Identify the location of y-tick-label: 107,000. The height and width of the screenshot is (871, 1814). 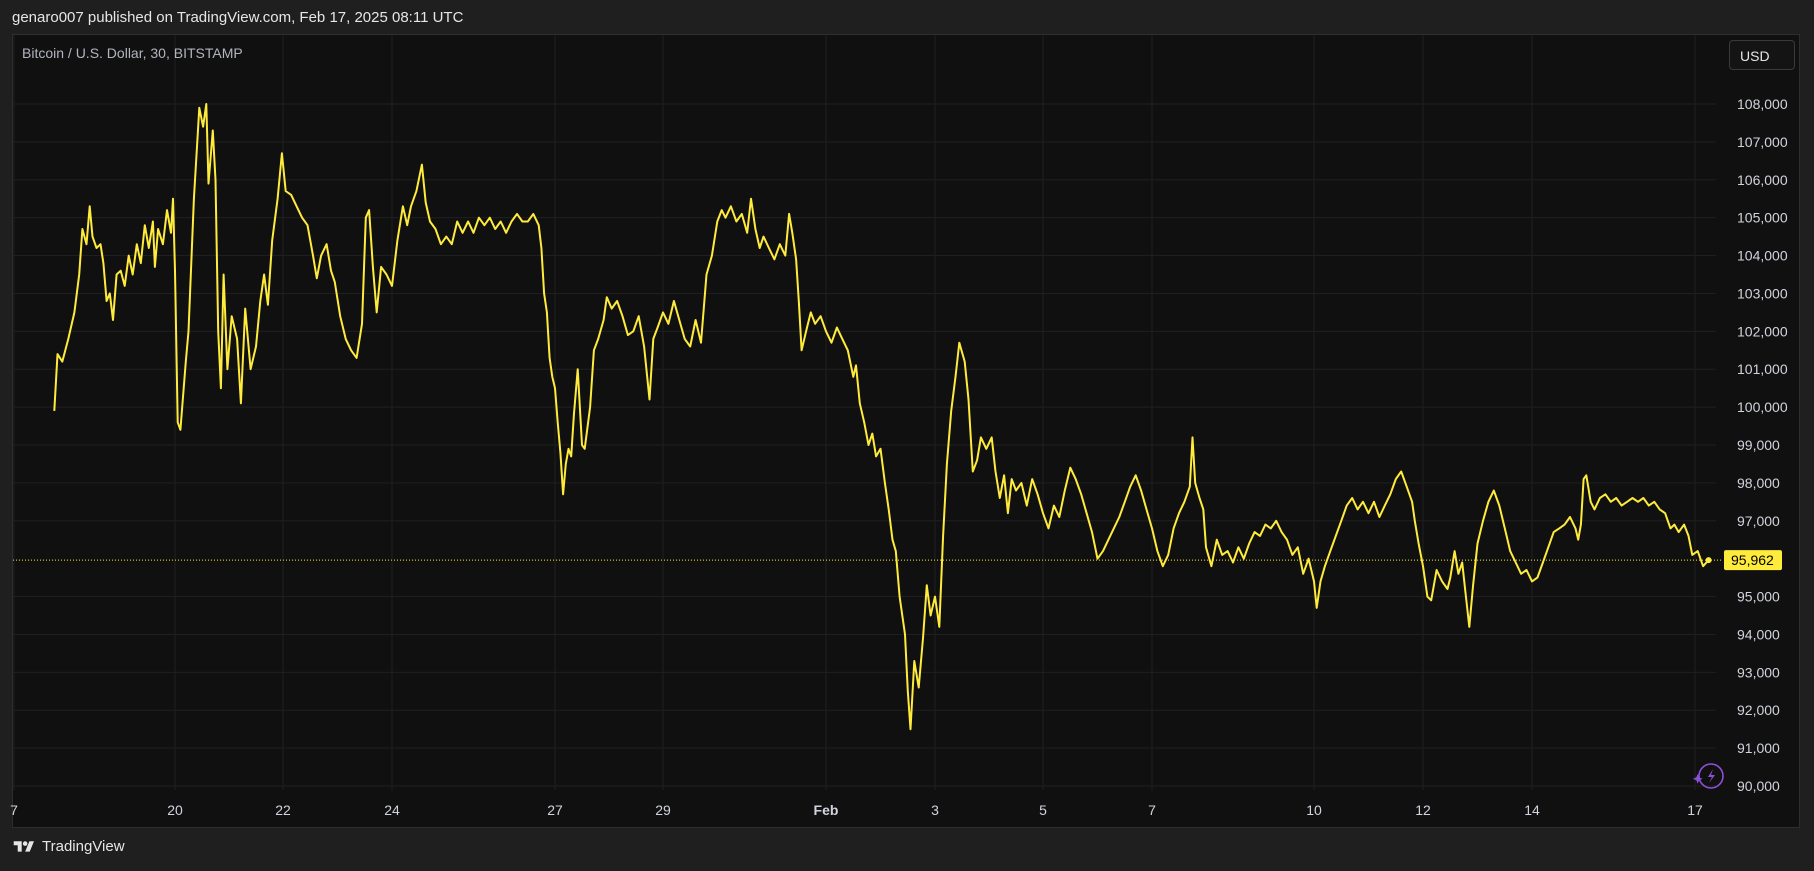
(1762, 142).